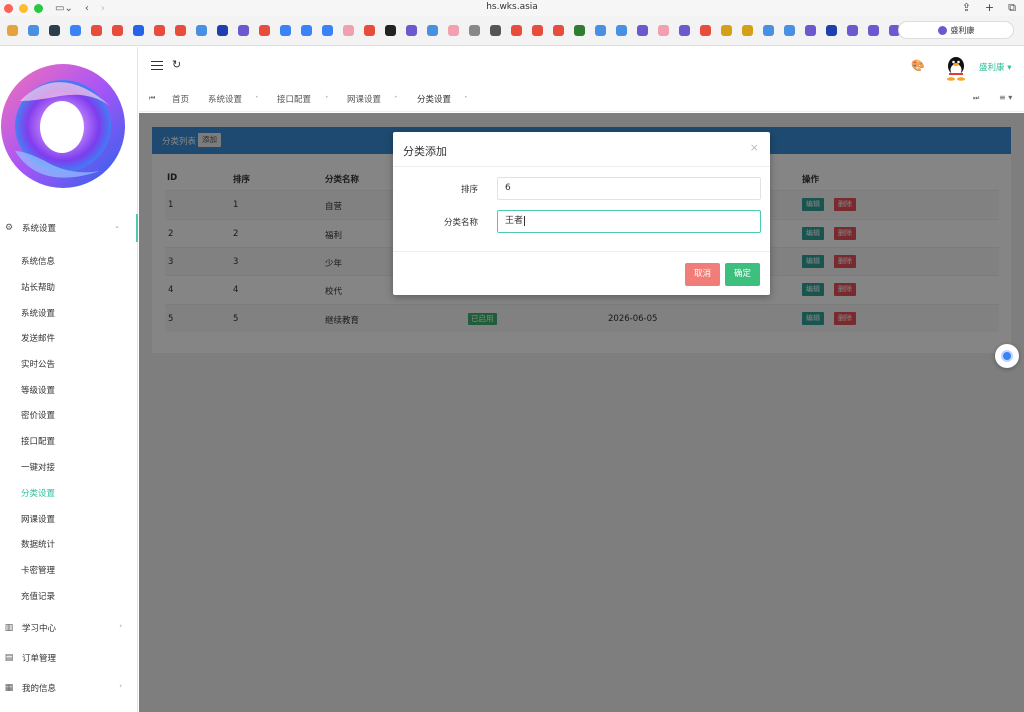 The height and width of the screenshot is (712, 1024). I want to click on nav-group-learning-center: ▥ 学习中心 ›, so click(69, 628).